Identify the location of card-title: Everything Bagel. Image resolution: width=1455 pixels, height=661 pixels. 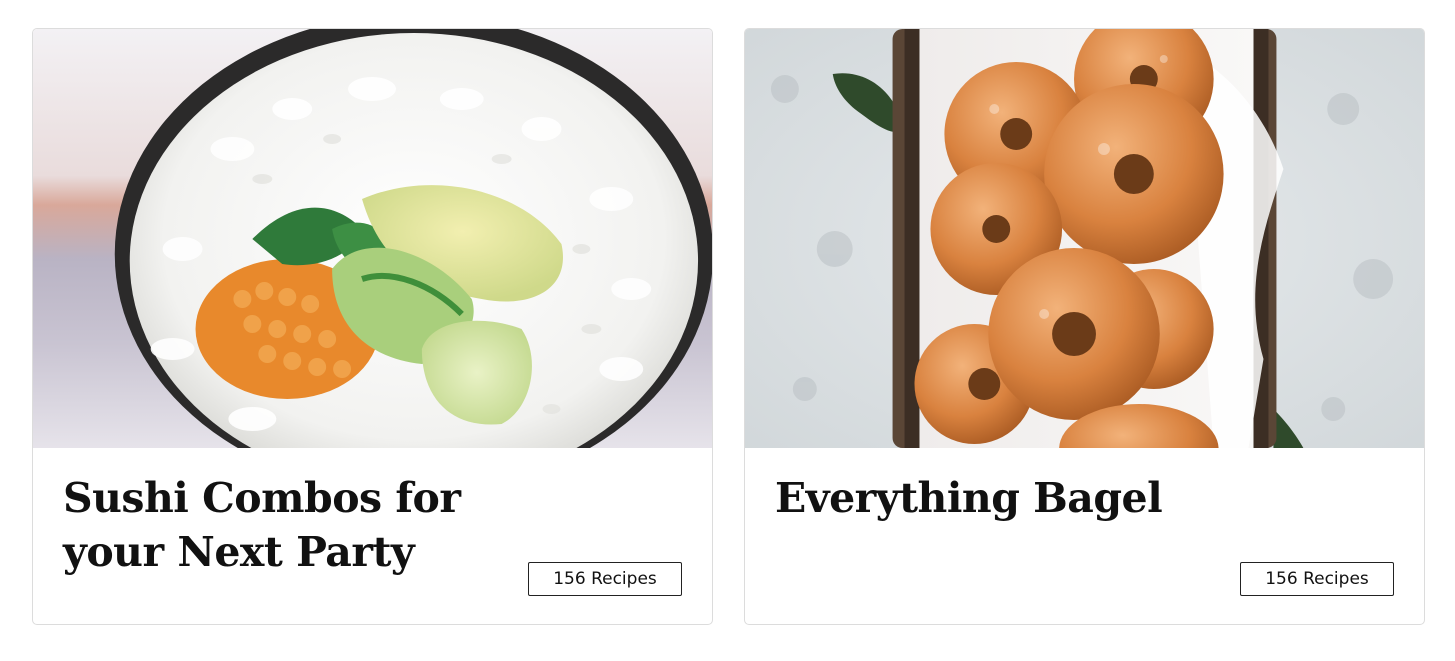
(985, 498).